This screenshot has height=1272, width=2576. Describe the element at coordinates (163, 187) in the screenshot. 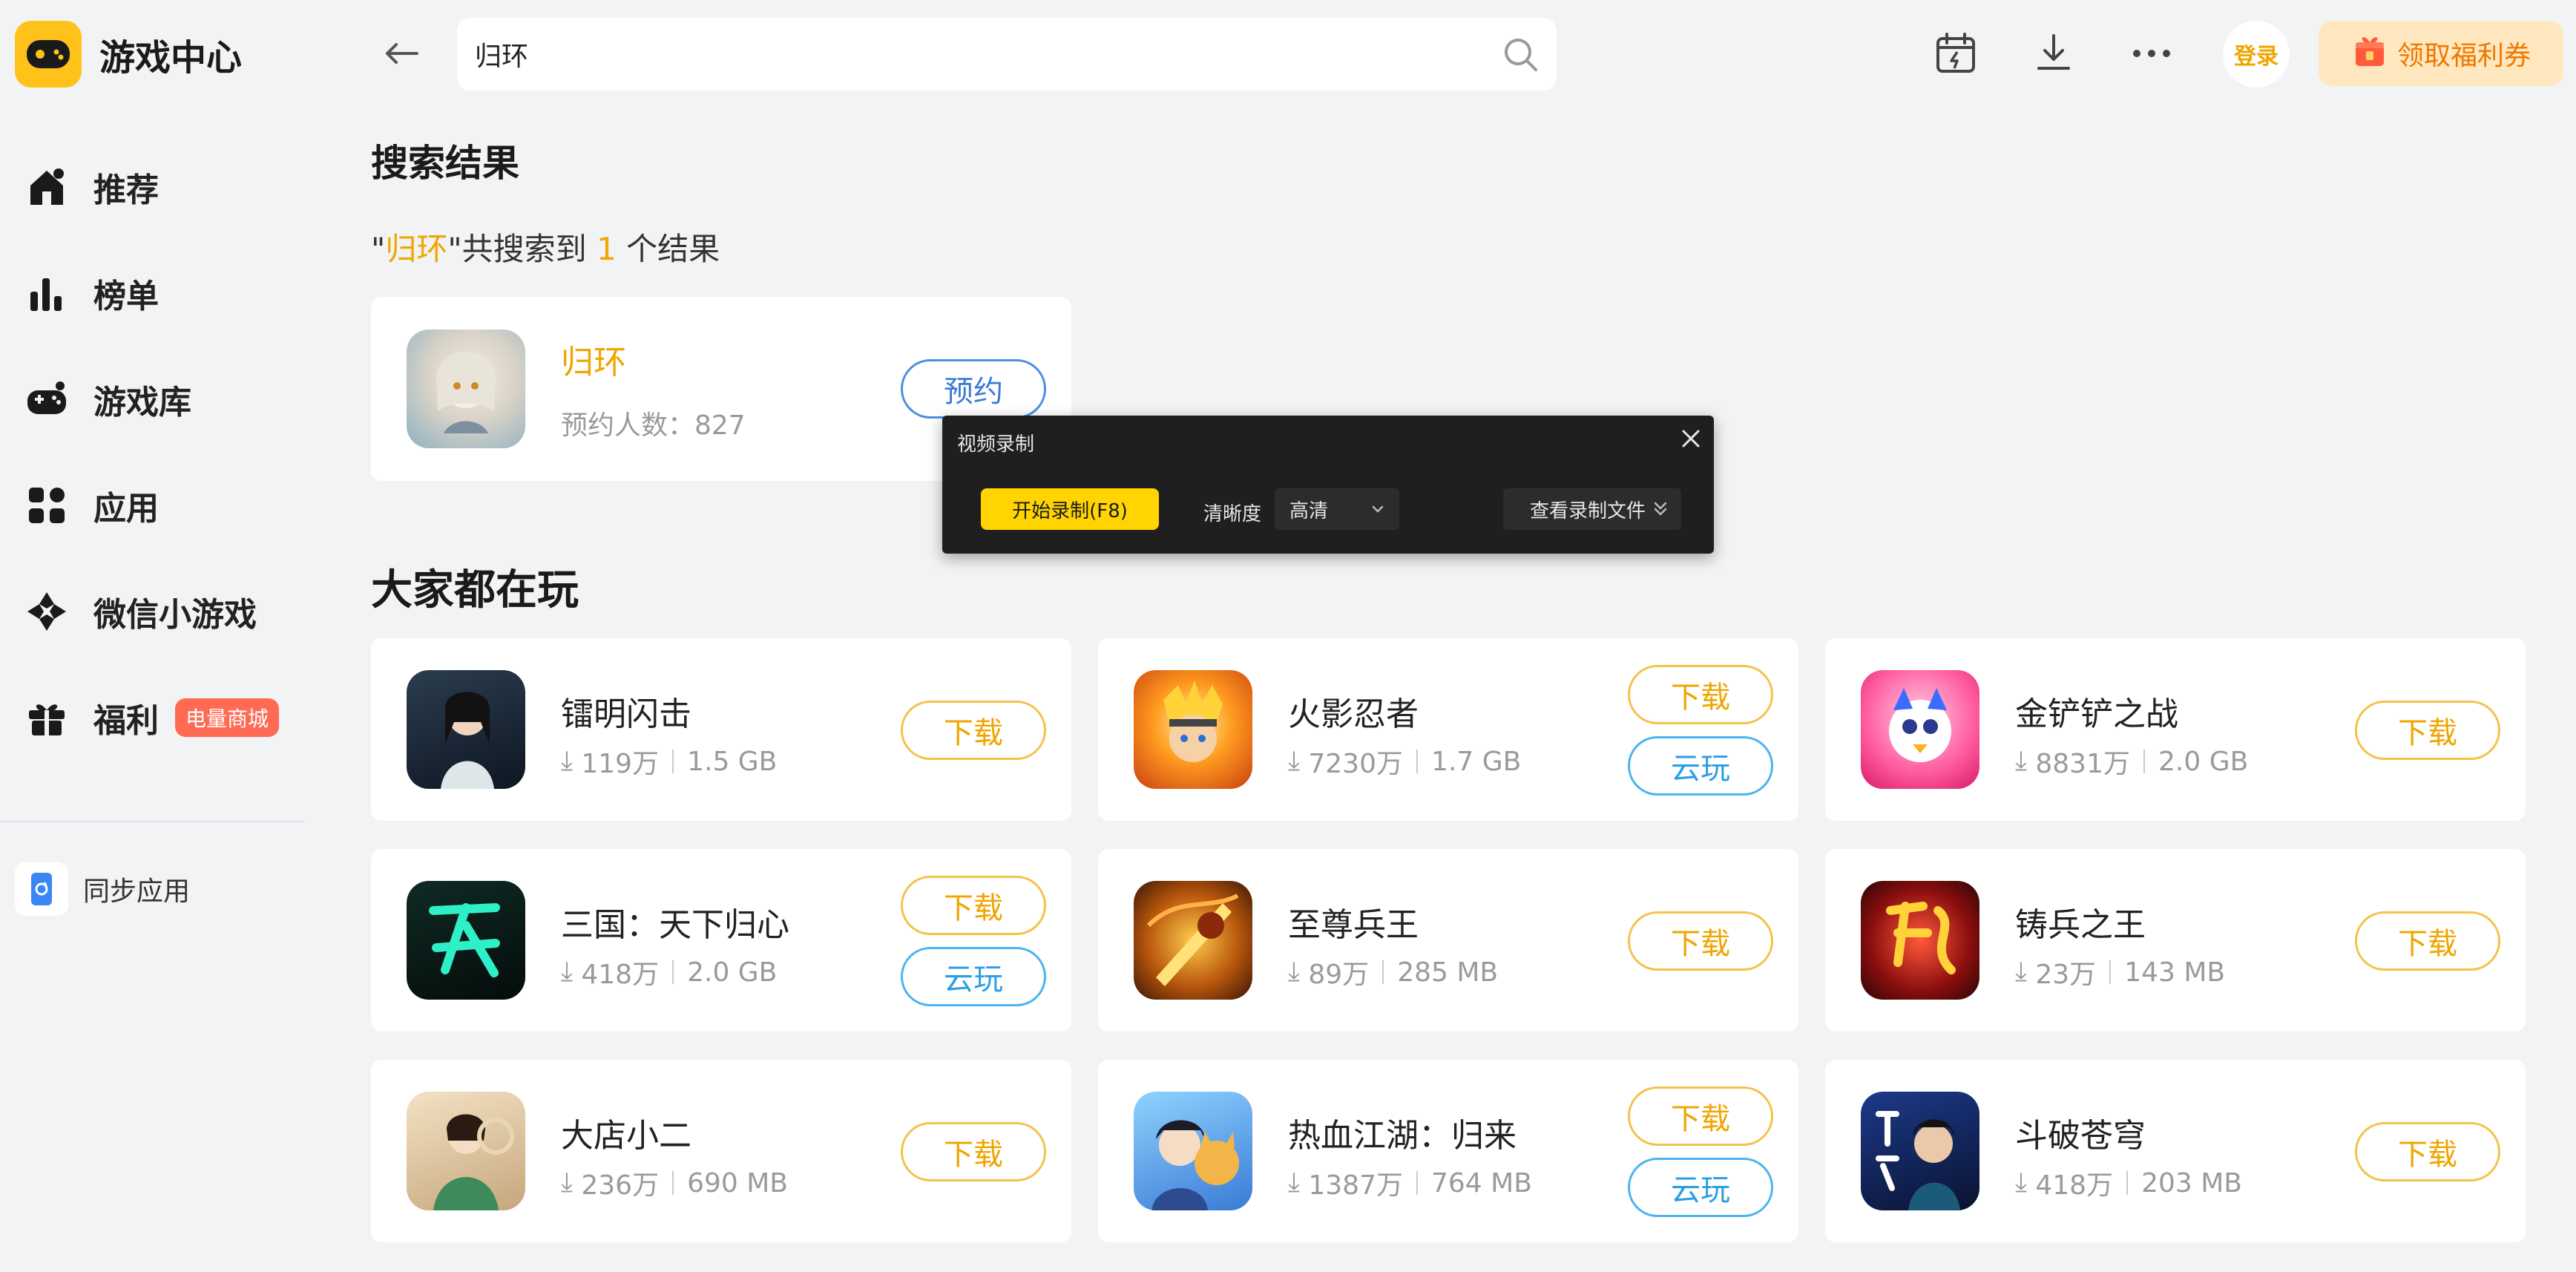

I see `sidebar-item-recommend: 推荐` at that location.